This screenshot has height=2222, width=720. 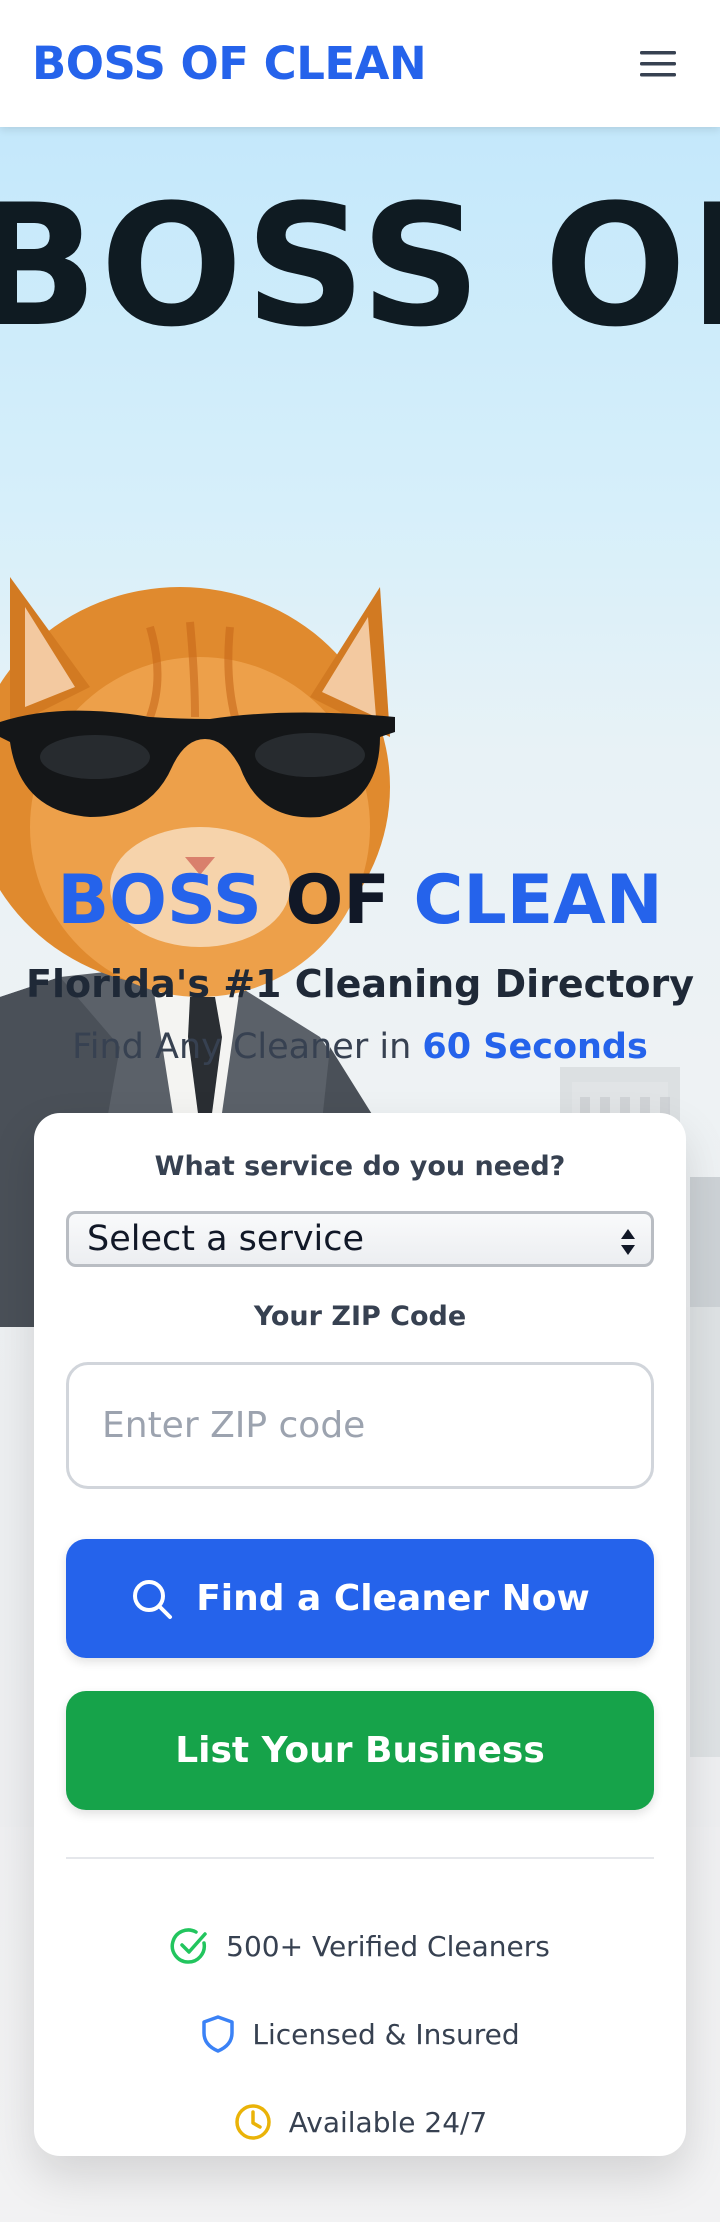 What do you see at coordinates (229, 63) in the screenshot?
I see `brand-logo: BOSS OF CLEAN` at bounding box center [229, 63].